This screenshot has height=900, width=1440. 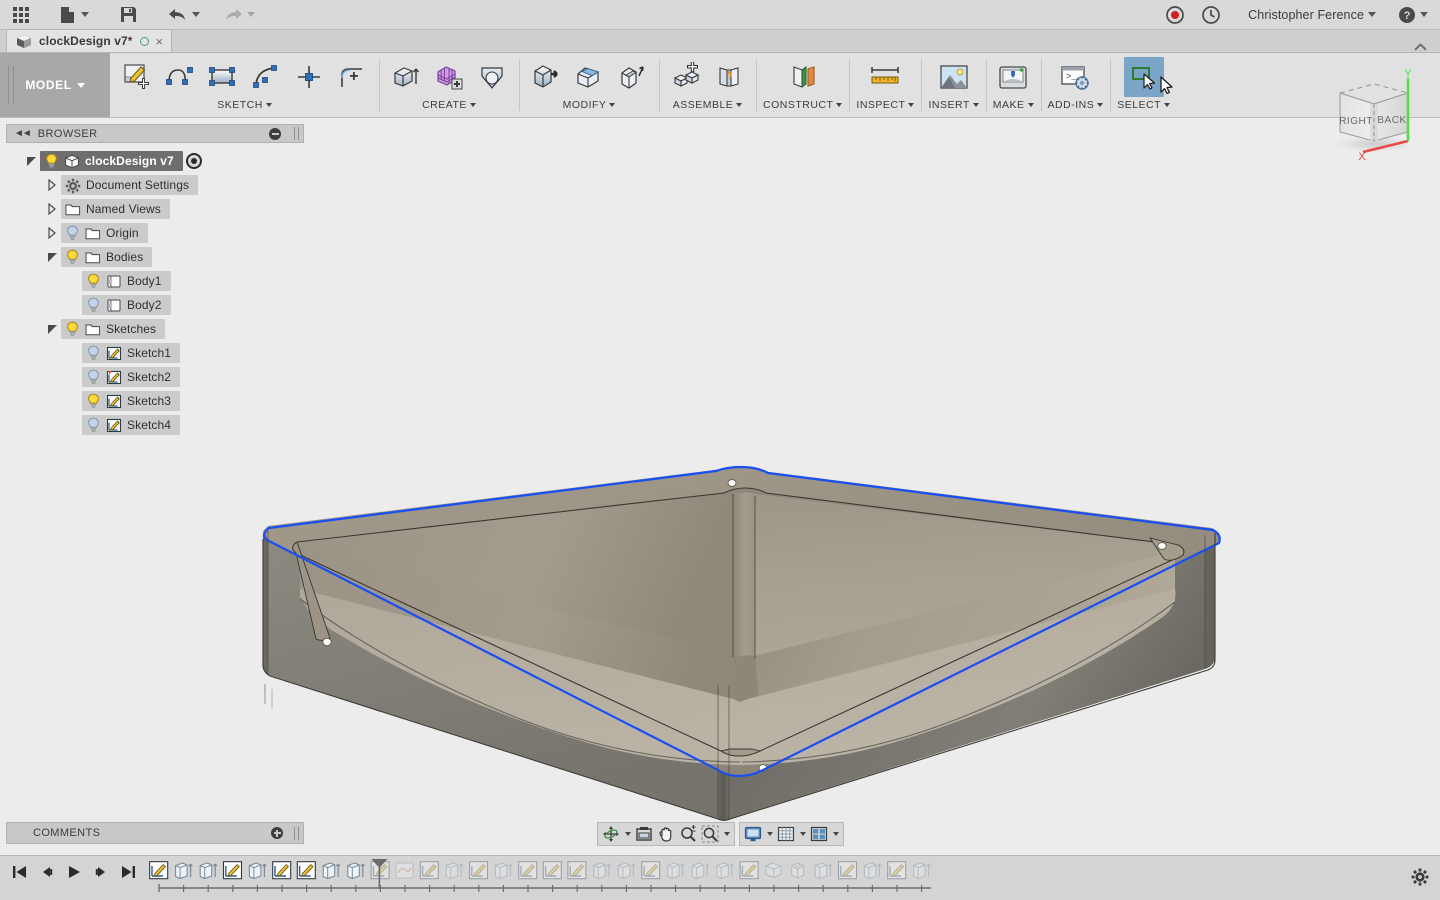 What do you see at coordinates (492, 77) in the screenshot?
I see `loft-icon` at bounding box center [492, 77].